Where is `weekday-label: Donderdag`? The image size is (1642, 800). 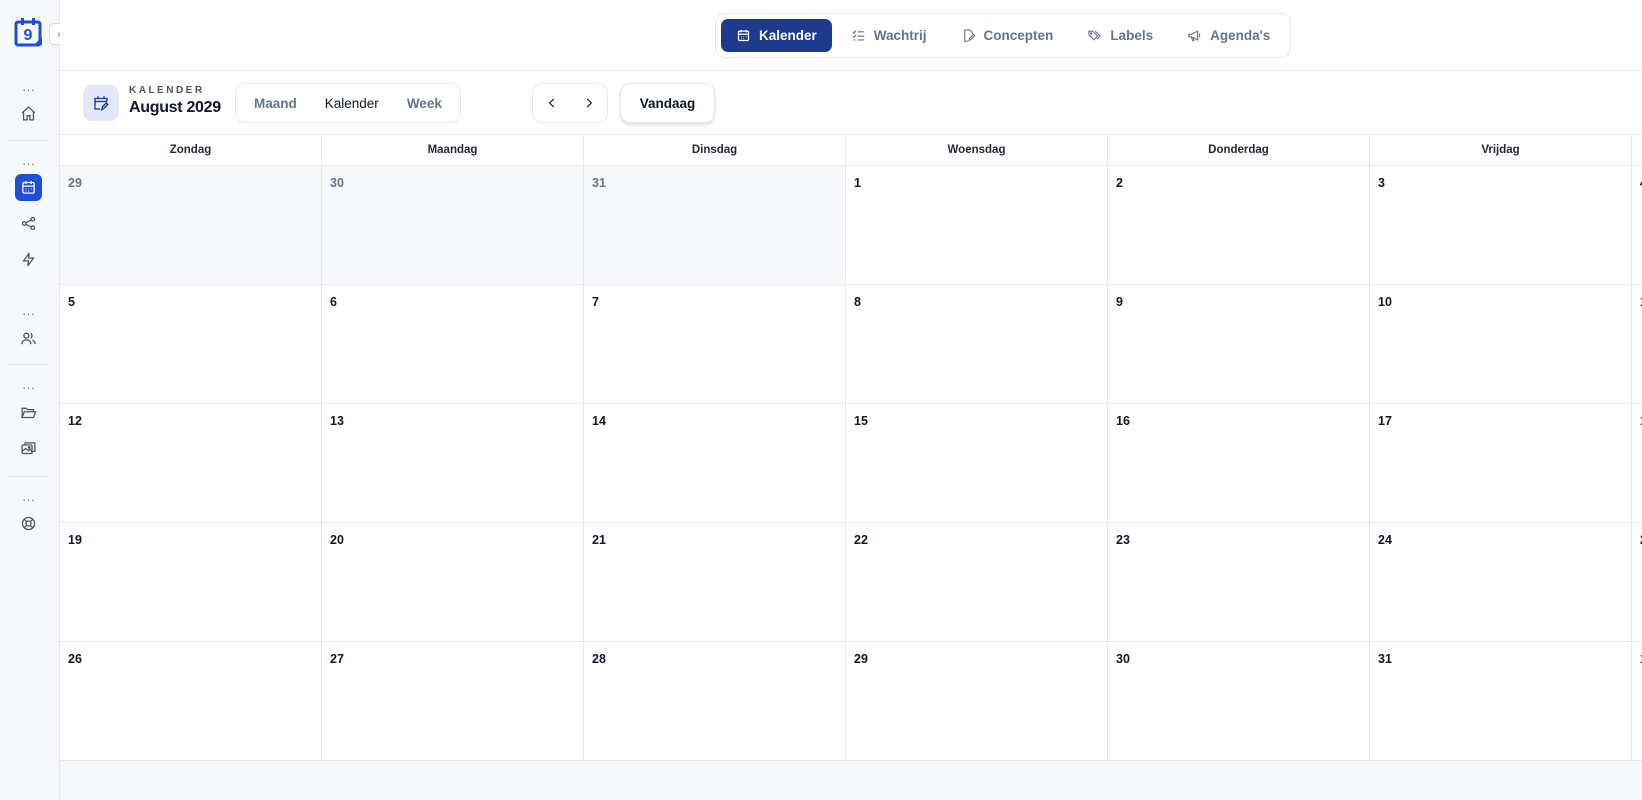
weekday-label: Donderdag is located at coordinates (1239, 150).